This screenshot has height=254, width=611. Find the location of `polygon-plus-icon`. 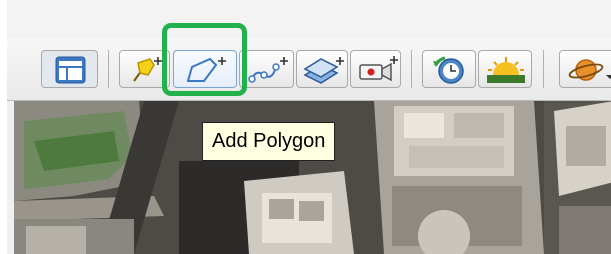

polygon-plus-icon is located at coordinates (206, 69).